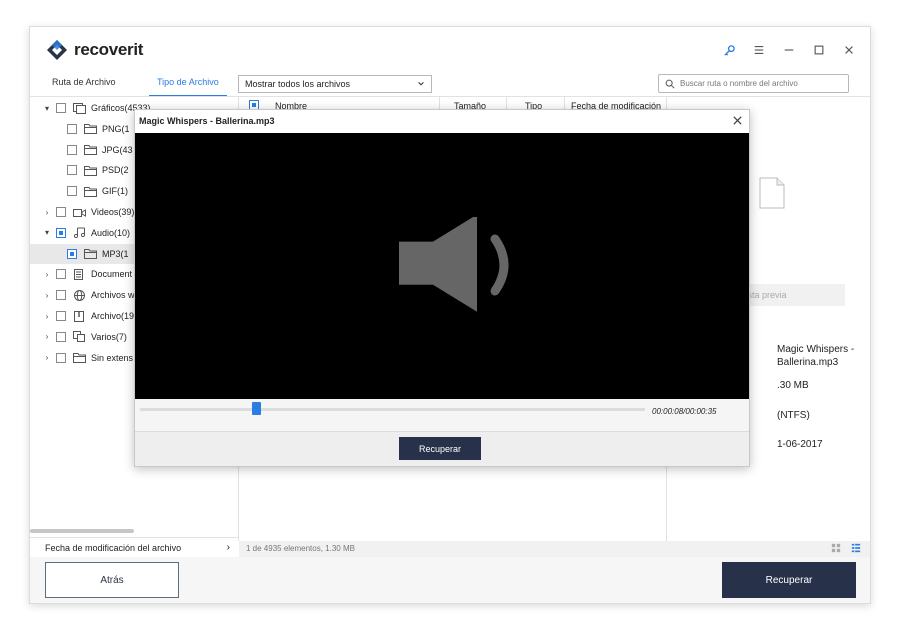 Image resolution: width=900 pixels, height=636 pixels. I want to click on tree-item-label: JPG(43, so click(117, 149).